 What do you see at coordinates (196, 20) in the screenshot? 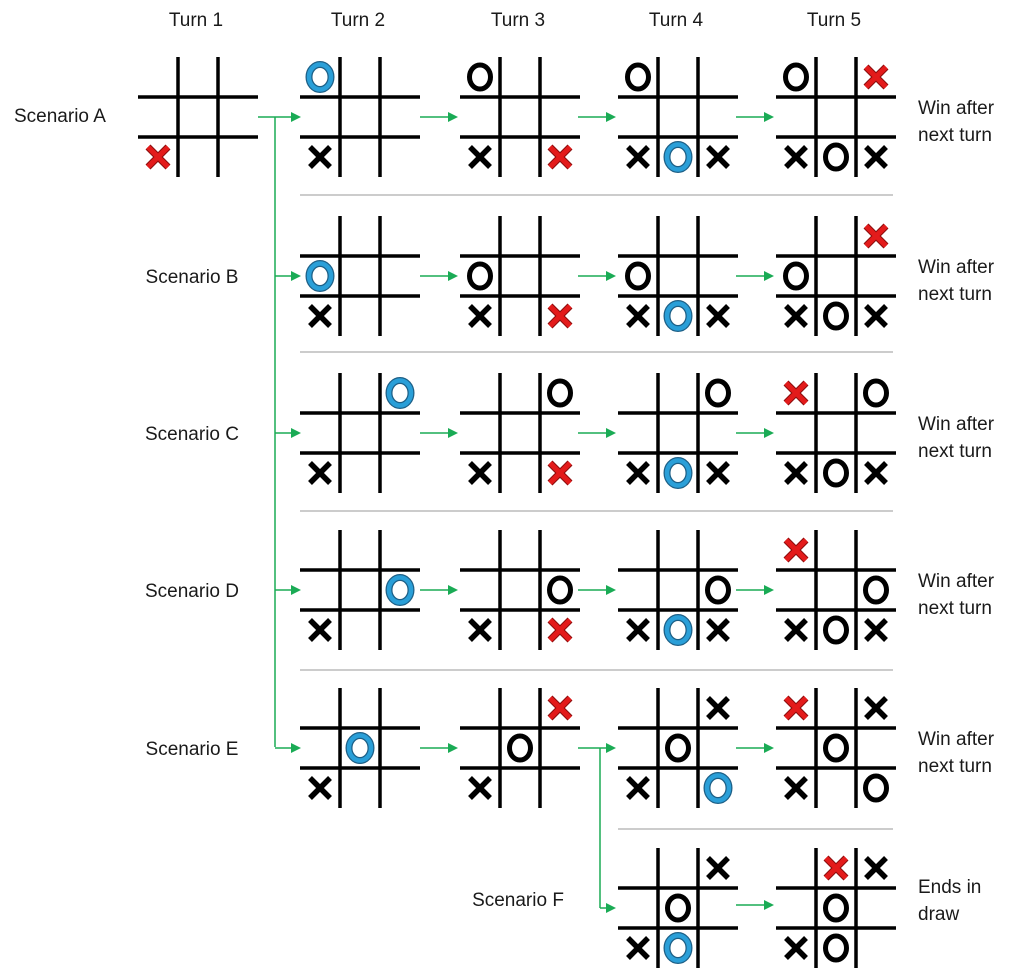
I see `turn-header: Turn 1` at bounding box center [196, 20].